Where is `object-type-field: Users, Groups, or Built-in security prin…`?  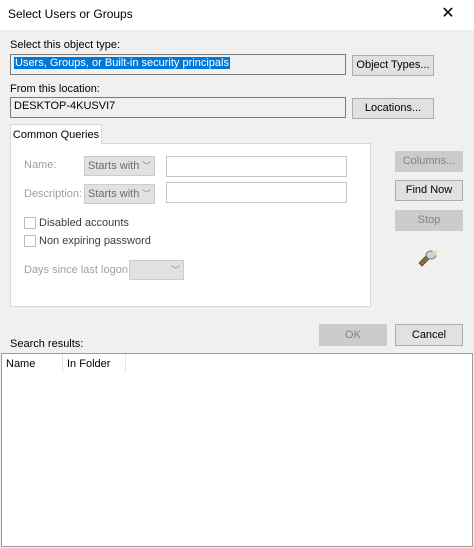 object-type-field: Users, Groups, or Built-in security prin… is located at coordinates (178, 64).